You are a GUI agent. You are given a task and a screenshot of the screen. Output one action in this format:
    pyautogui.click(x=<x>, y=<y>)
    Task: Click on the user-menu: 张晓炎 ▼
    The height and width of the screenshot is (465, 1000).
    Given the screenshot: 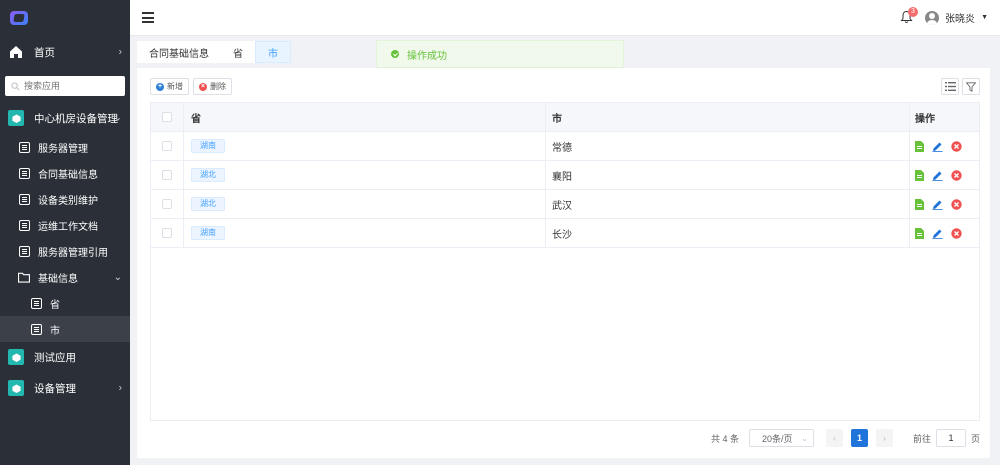 What is the action you would take?
    pyautogui.click(x=956, y=17)
    